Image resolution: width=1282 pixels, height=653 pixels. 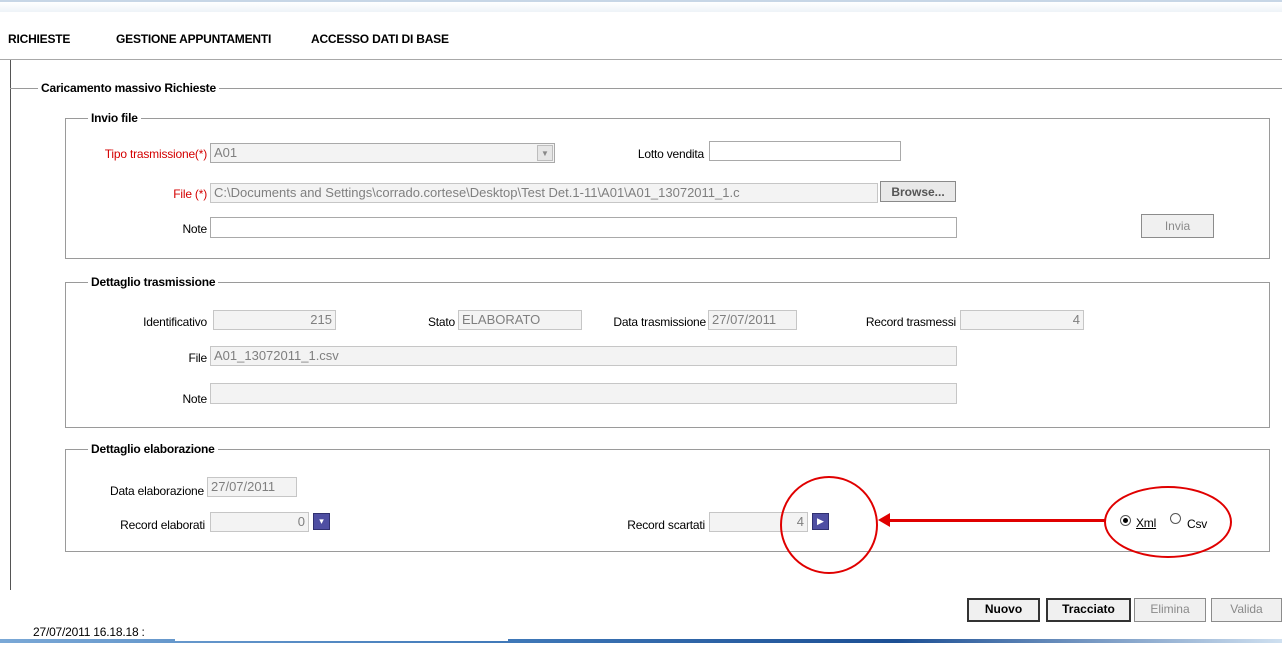 I want to click on record-trasmessi-label: Record trasmessi, so click(x=910, y=322).